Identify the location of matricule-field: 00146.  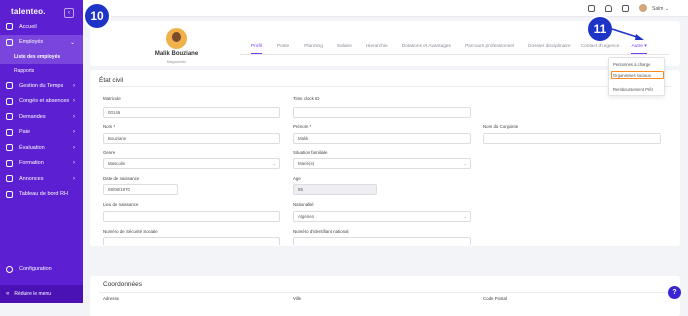
(191, 112).